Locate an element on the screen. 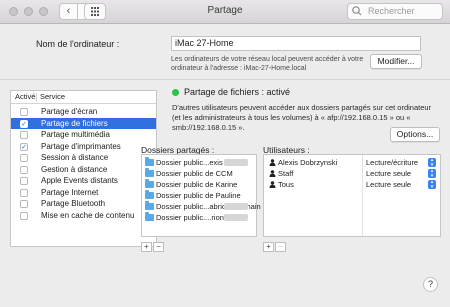 Image resolution: width=450 pixels, height=307 pixels. service-label: Partage de fichiers is located at coordinates (74, 123).